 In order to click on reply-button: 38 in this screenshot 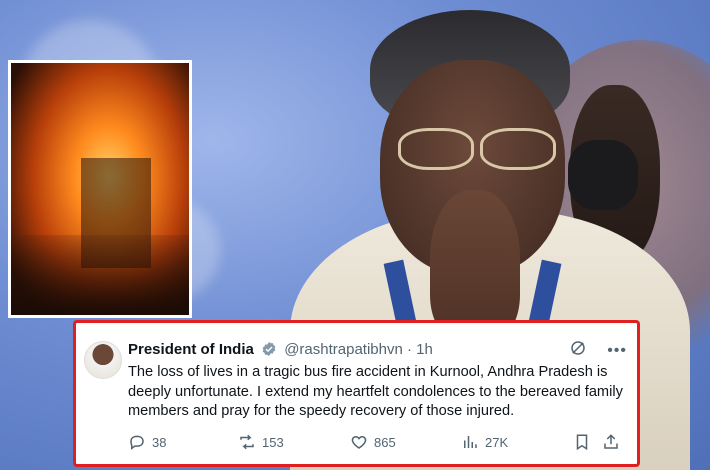, I will do `click(147, 442)`.